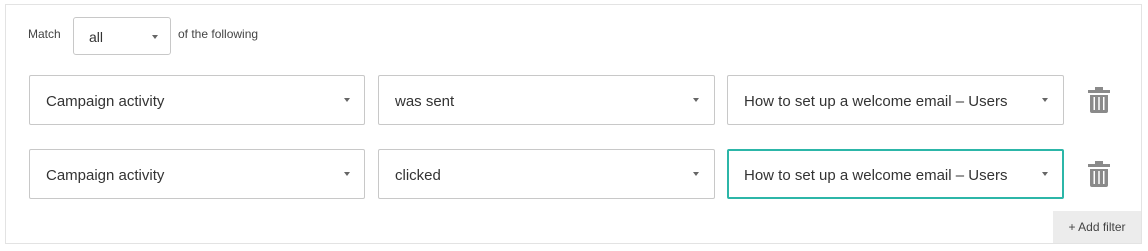 The width and height of the screenshot is (1148, 251). I want to click on filter-condition-select: was sent, so click(546, 100).